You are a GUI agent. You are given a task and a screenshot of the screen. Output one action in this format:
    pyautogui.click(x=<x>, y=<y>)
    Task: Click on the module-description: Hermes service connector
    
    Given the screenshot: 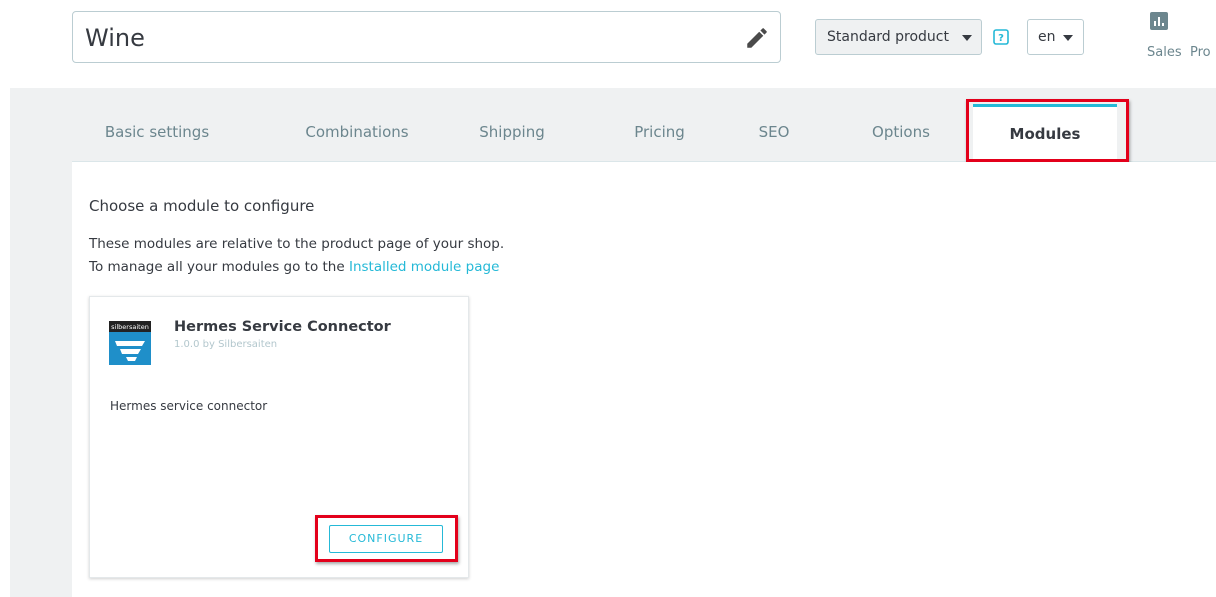 What is the action you would take?
    pyautogui.click(x=189, y=406)
    